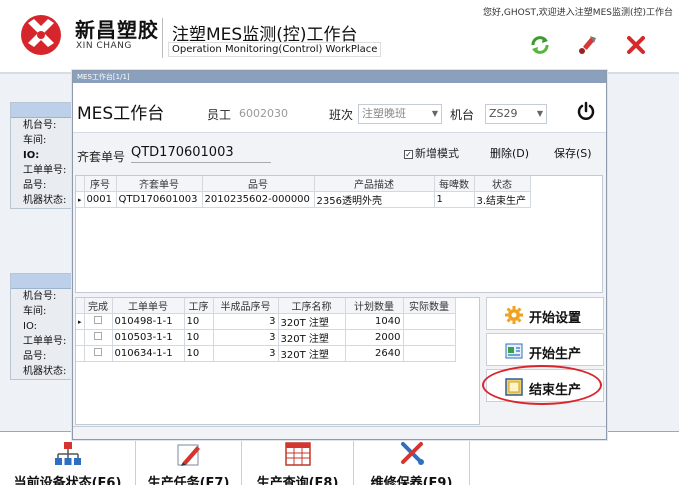  I want to click on table-cell: QTD170601003, so click(159, 199).